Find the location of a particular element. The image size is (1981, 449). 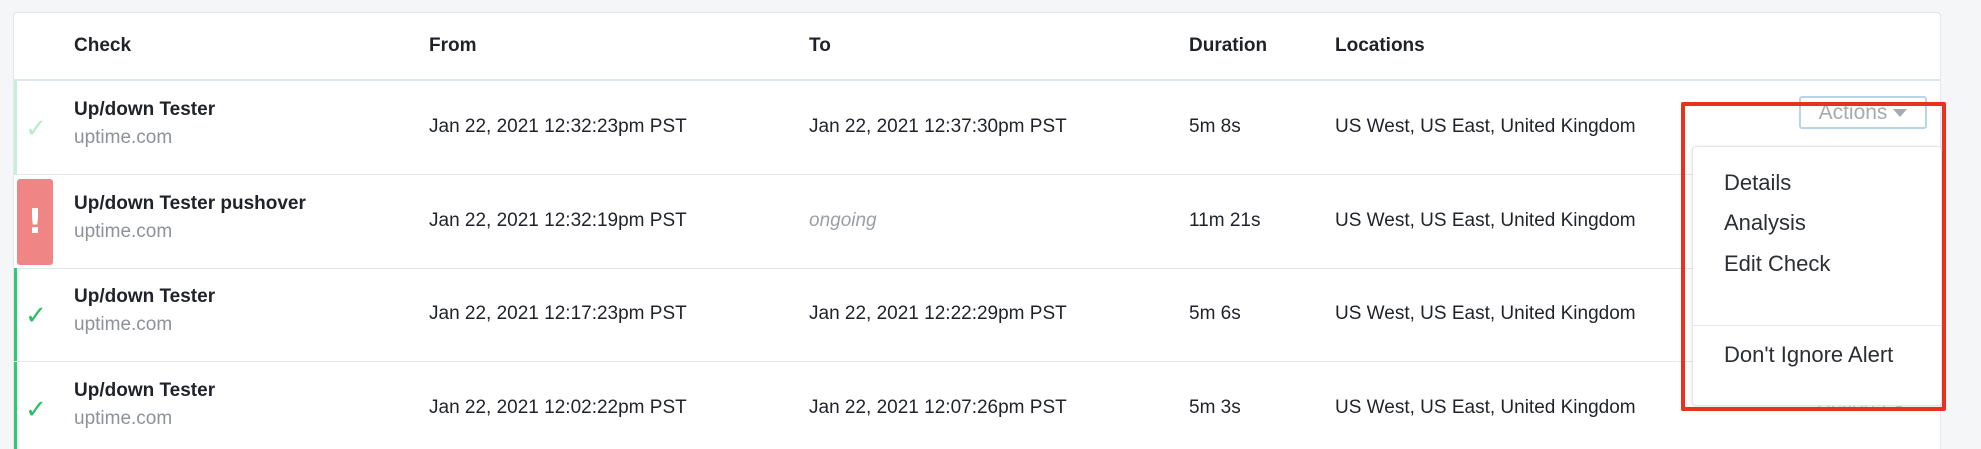

to-time: Jan 22, 2021 12:37:30pm PST is located at coordinates (938, 126).